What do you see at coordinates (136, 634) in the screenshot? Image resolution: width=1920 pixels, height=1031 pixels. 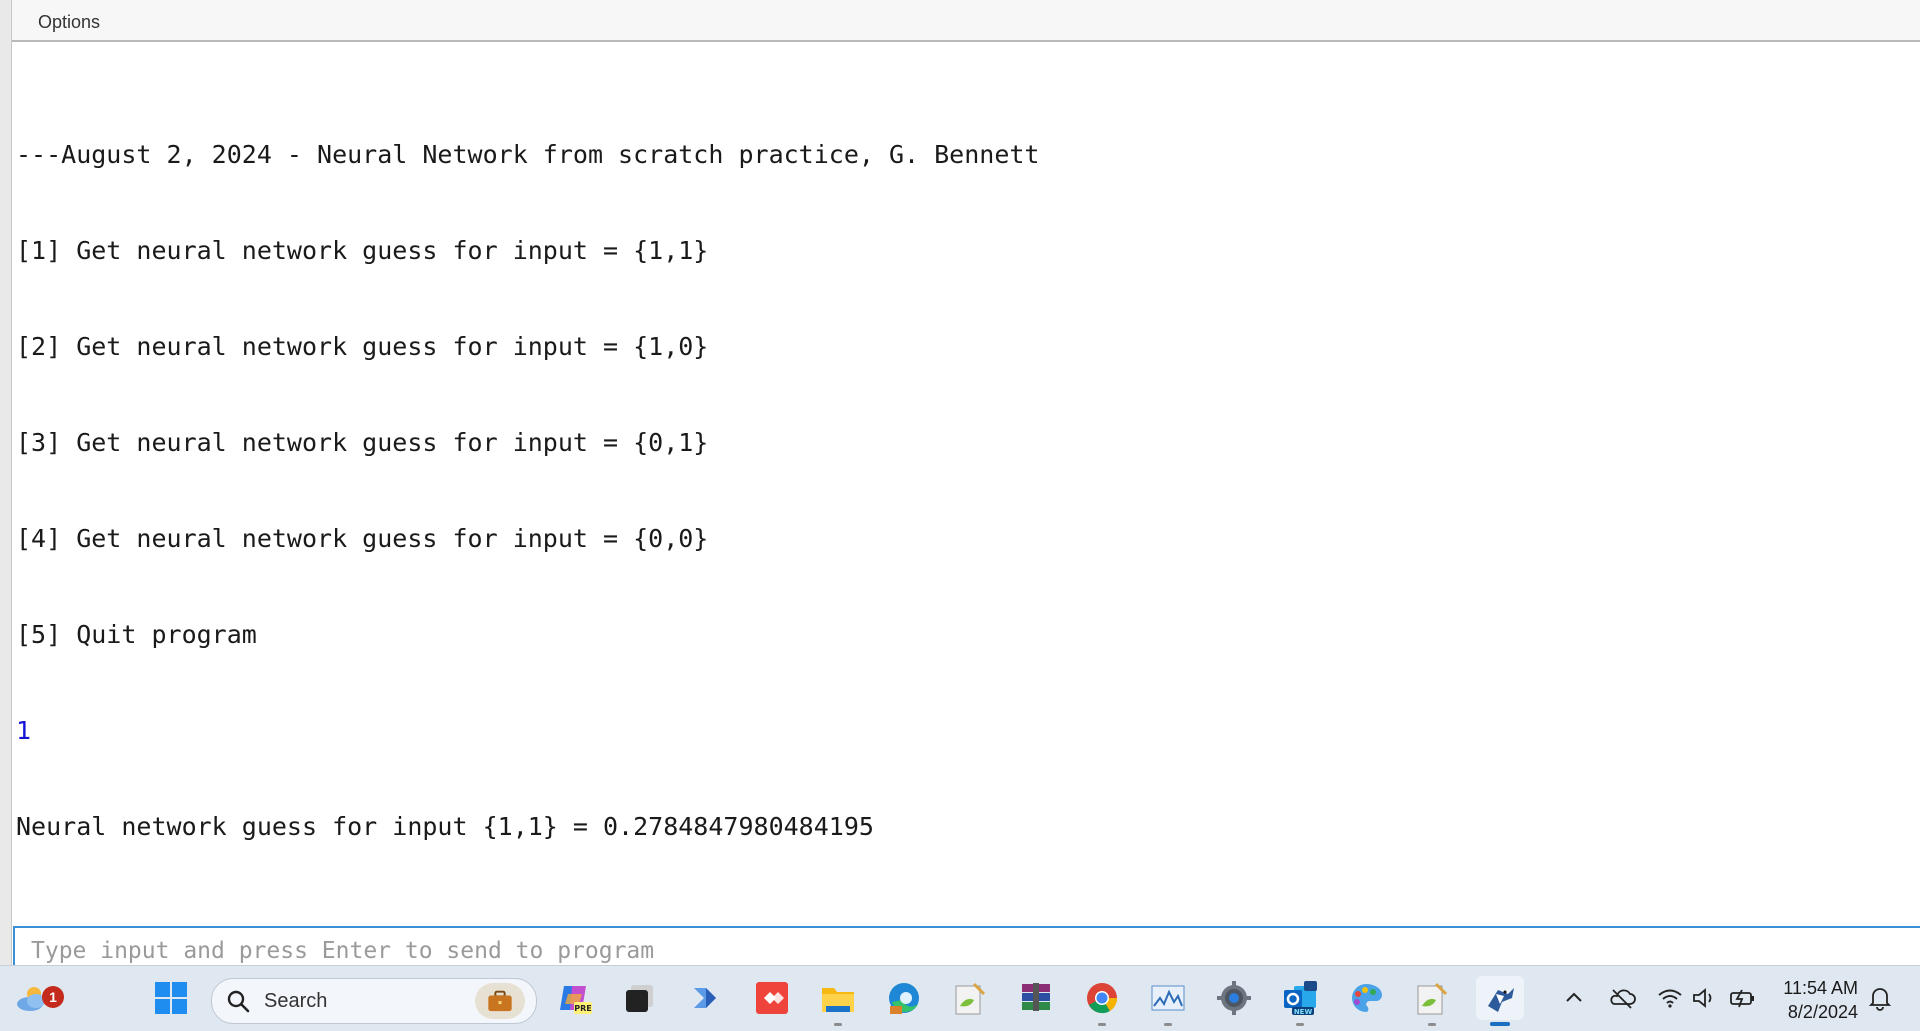 I see `console-line: [5] Quit program` at bounding box center [136, 634].